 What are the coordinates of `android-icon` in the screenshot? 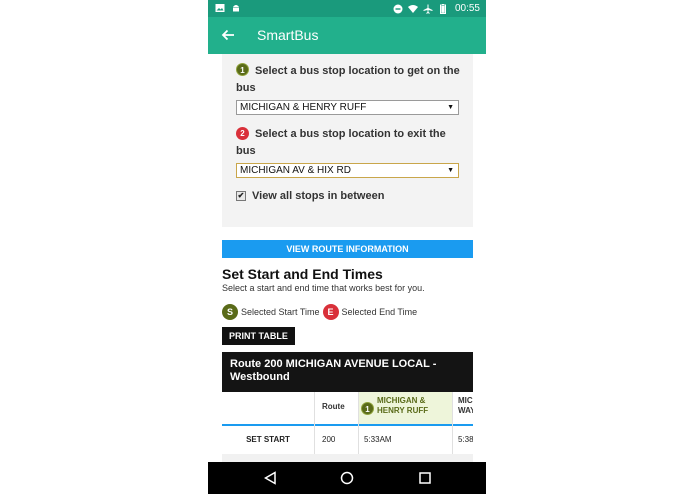 It's located at (236, 8).